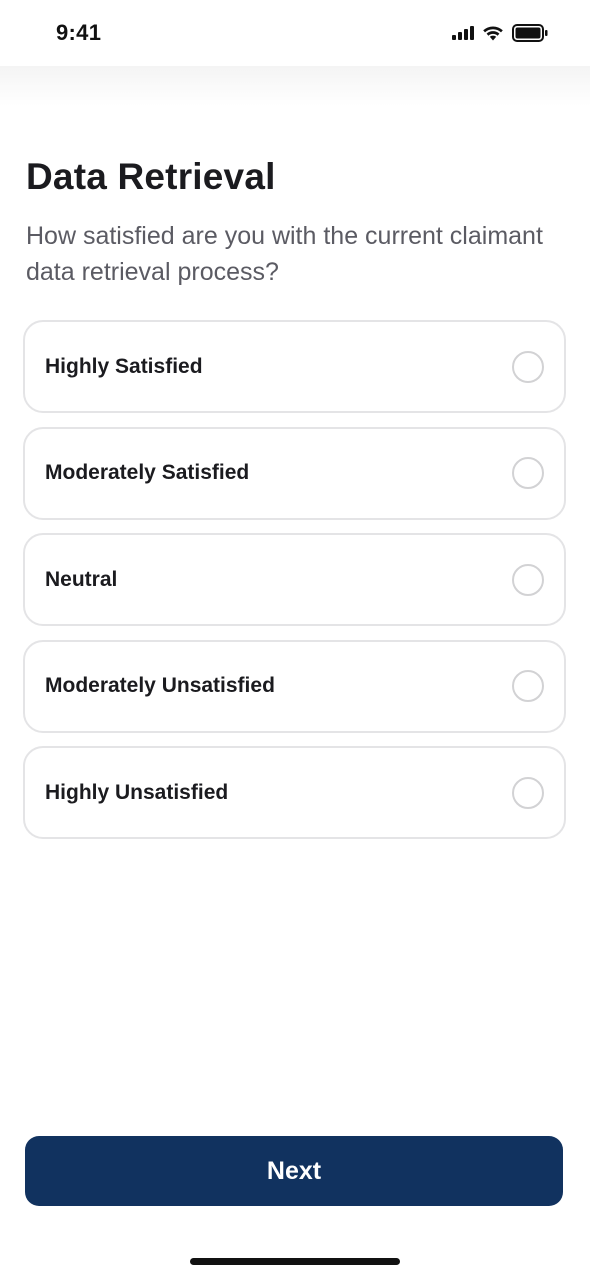  Describe the element at coordinates (79, 32) in the screenshot. I see `status-time: 9:41` at that location.